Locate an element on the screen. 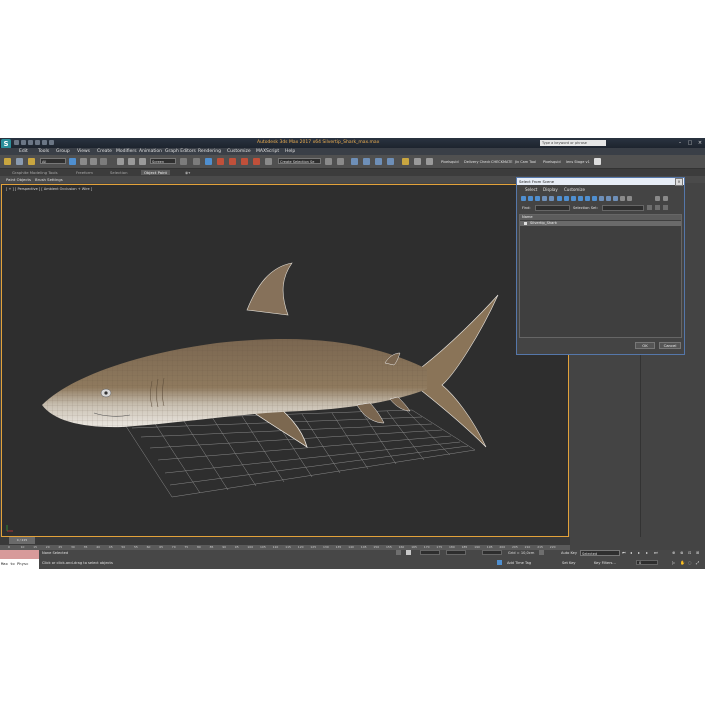 The height and width of the screenshot is (705, 705). render-frame-icon is located at coordinates (429, 161).